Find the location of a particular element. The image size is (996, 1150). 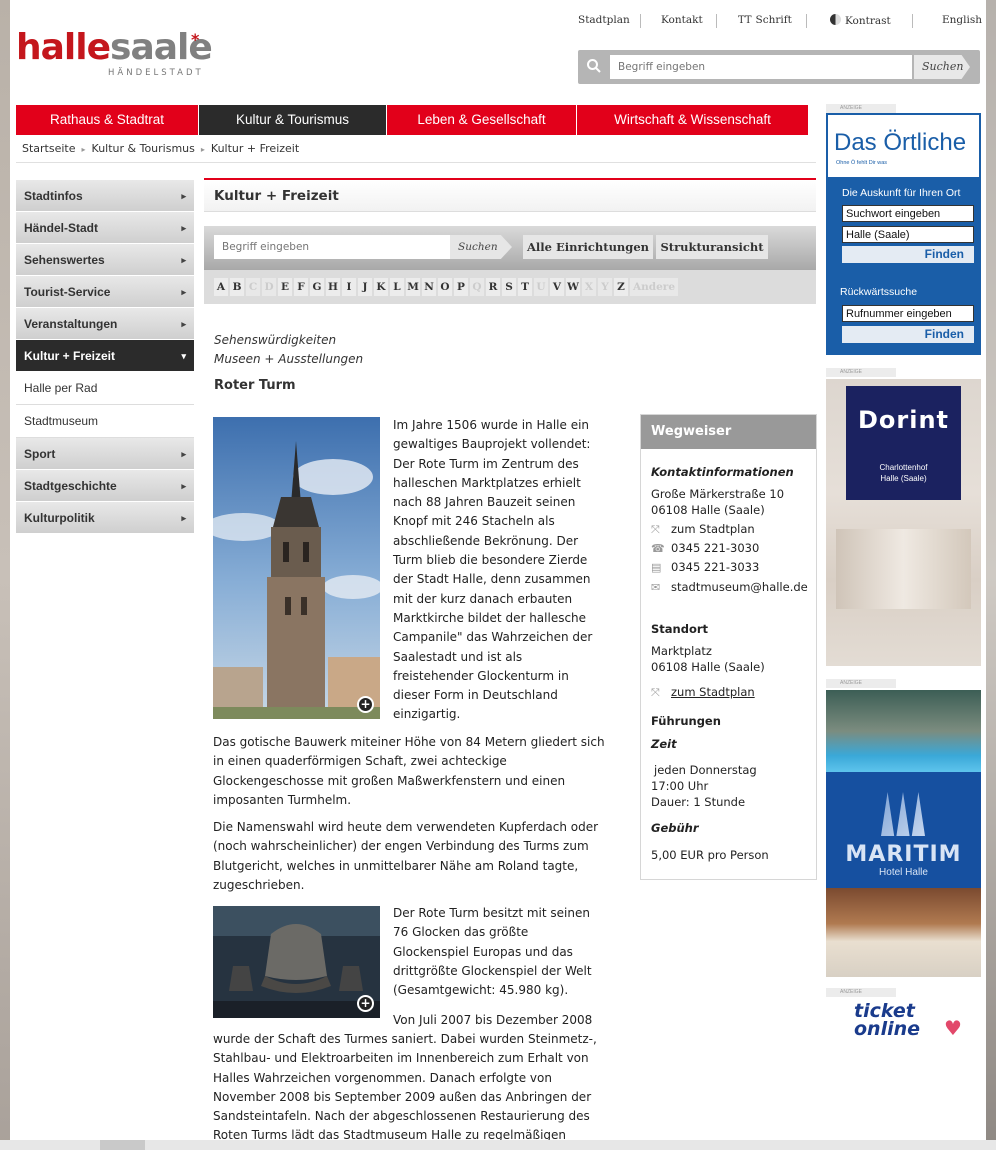

ad-maritim: MARITIM Hotel Halle is located at coordinates (903, 833).